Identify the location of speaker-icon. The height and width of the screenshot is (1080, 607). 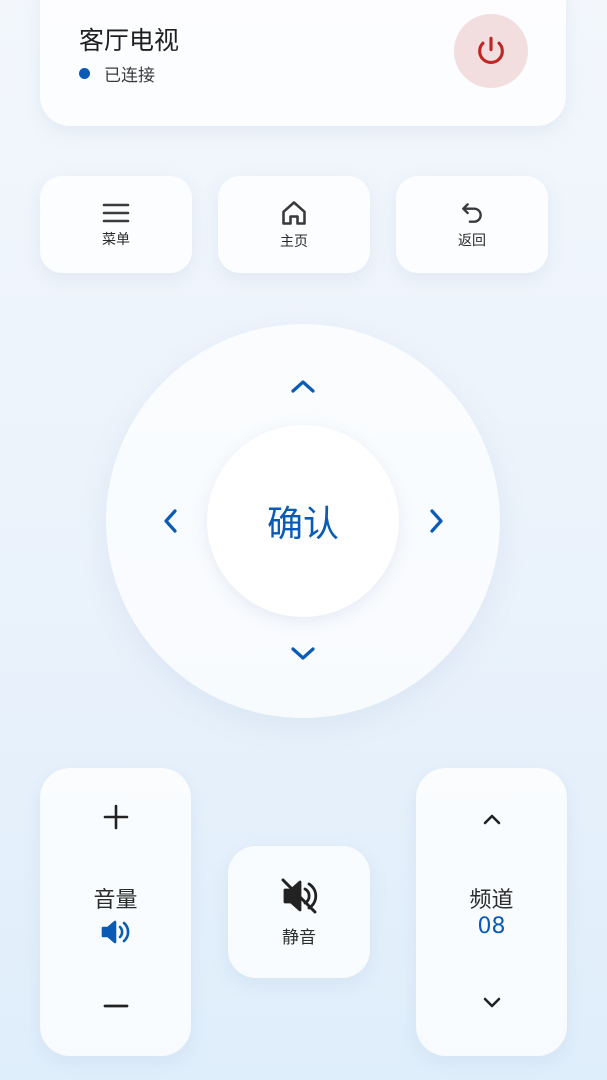
(115, 932).